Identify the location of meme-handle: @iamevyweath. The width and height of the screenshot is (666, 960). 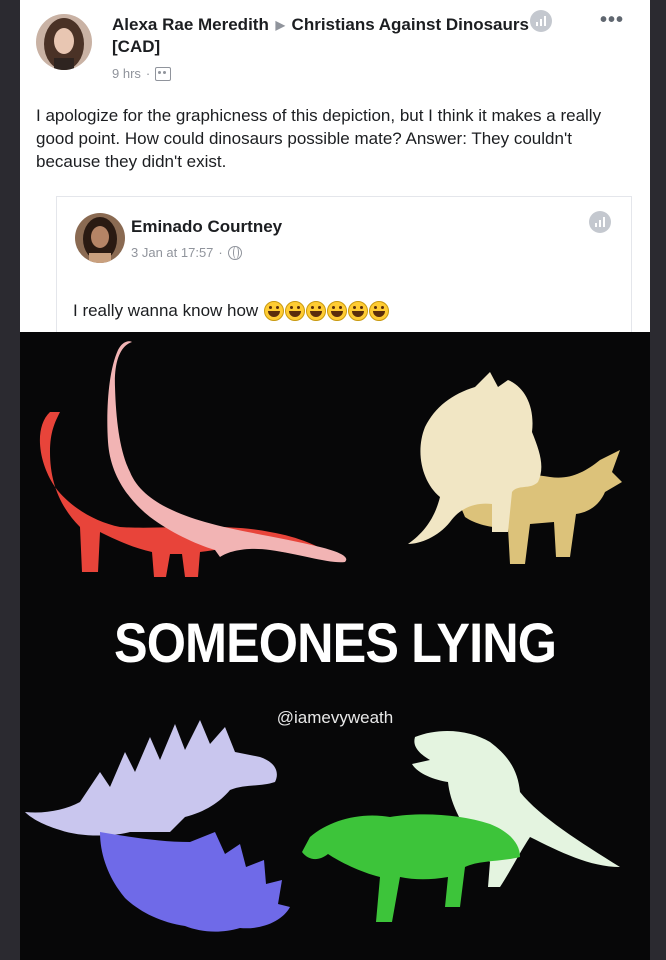
(335, 717).